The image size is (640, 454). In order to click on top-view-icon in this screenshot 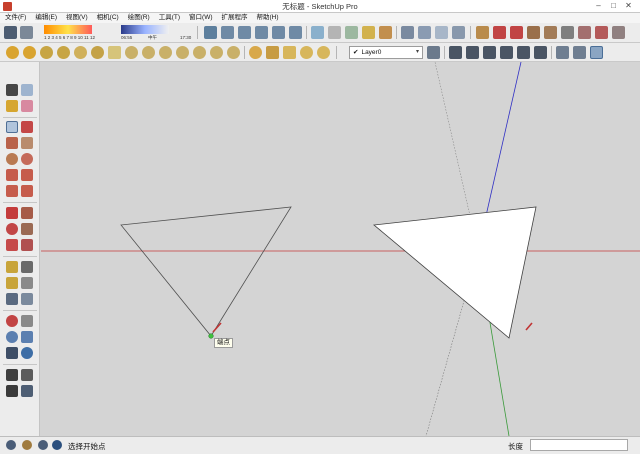, I will do `click(227, 32)`.